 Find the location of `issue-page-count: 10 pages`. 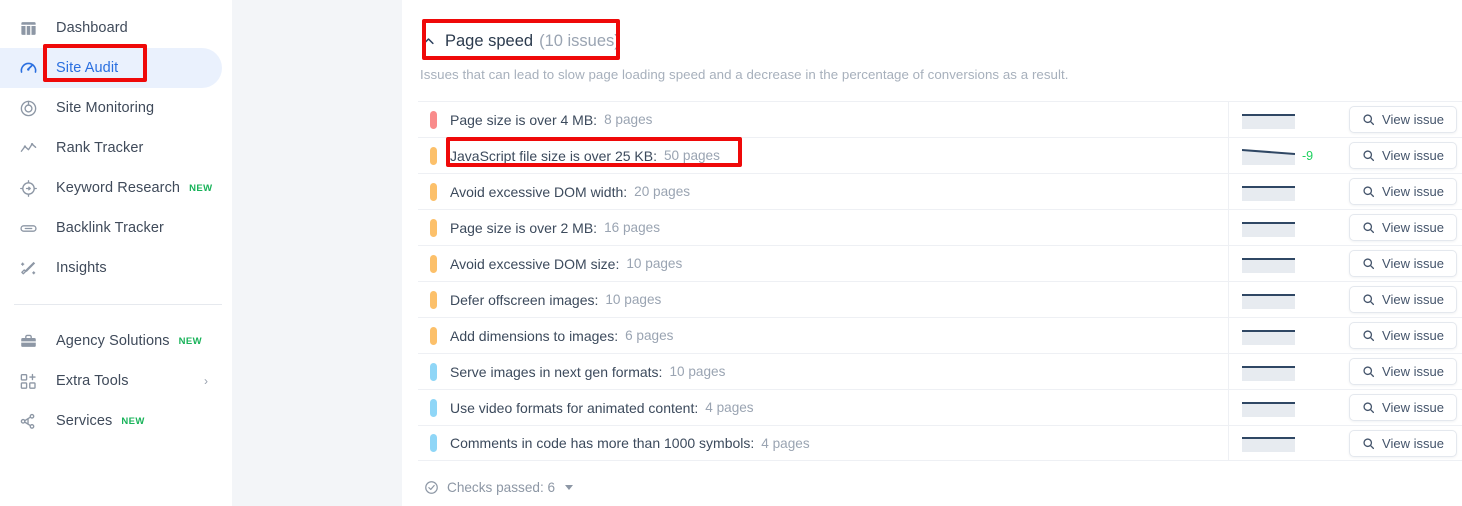

issue-page-count: 10 pages is located at coordinates (633, 299).